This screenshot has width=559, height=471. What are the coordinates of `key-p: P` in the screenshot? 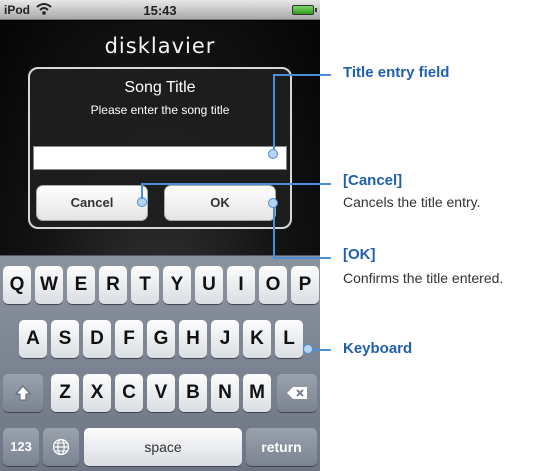 It's located at (305, 285).